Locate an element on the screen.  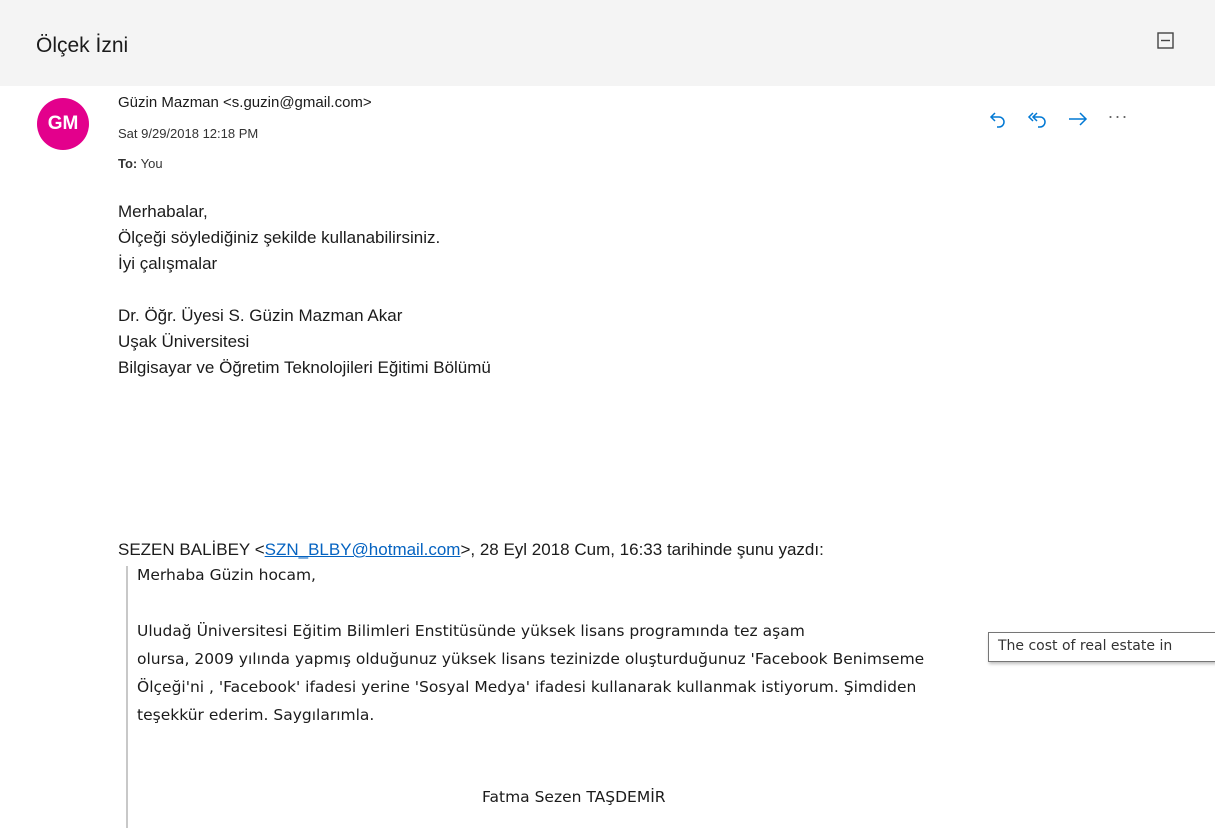
more-actions-button: ··· is located at coordinates (1118, 119).